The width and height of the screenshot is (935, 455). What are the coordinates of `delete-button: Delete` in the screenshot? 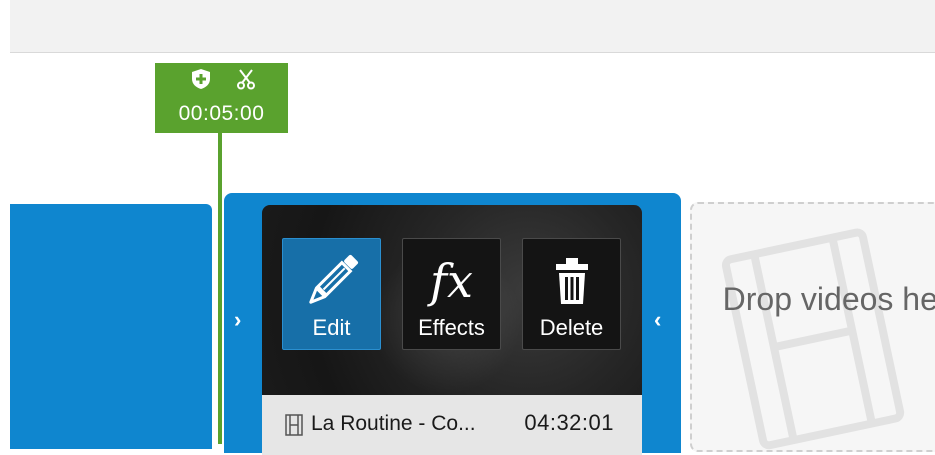 It's located at (571, 294).